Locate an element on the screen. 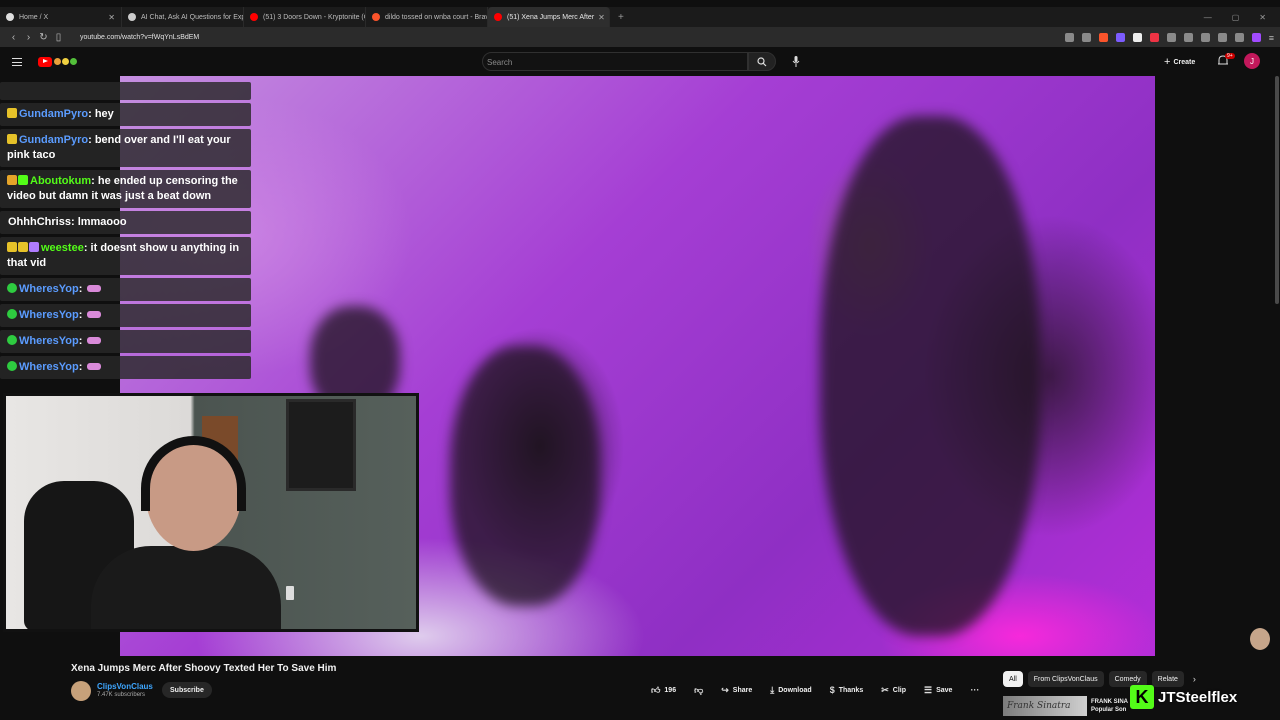 The width and height of the screenshot is (1280, 720). recommended-video-title: FRANK SINA Popular Son is located at coordinates (1111, 706).